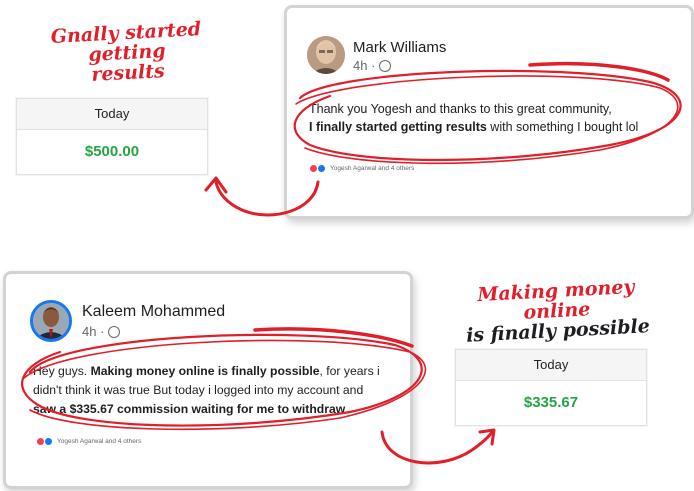 This screenshot has height=491, width=694. What do you see at coordinates (112, 136) in the screenshot?
I see `earnings-card-top: Today $500.00` at bounding box center [112, 136].